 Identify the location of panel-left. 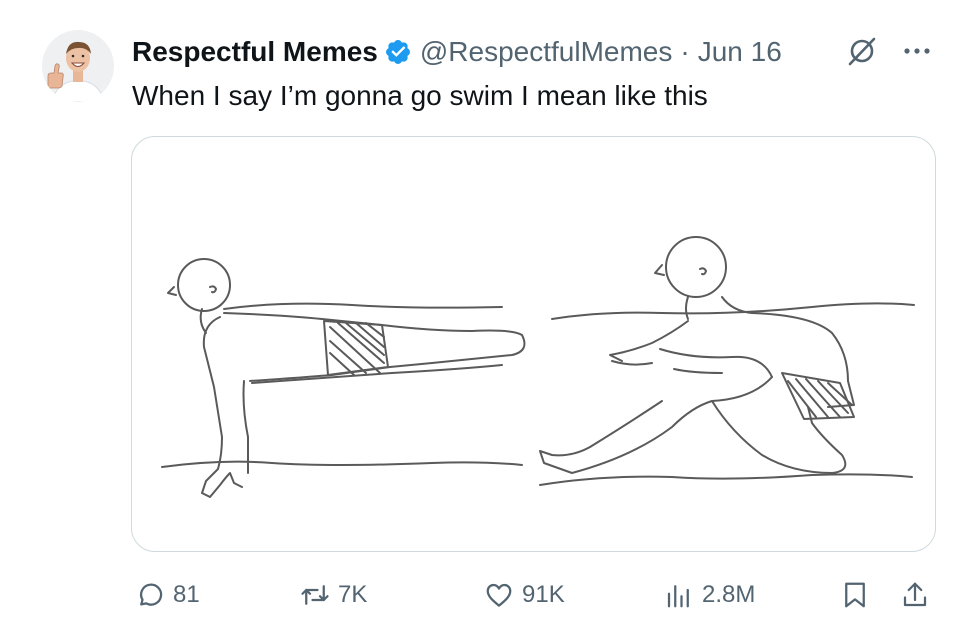
(343, 378).